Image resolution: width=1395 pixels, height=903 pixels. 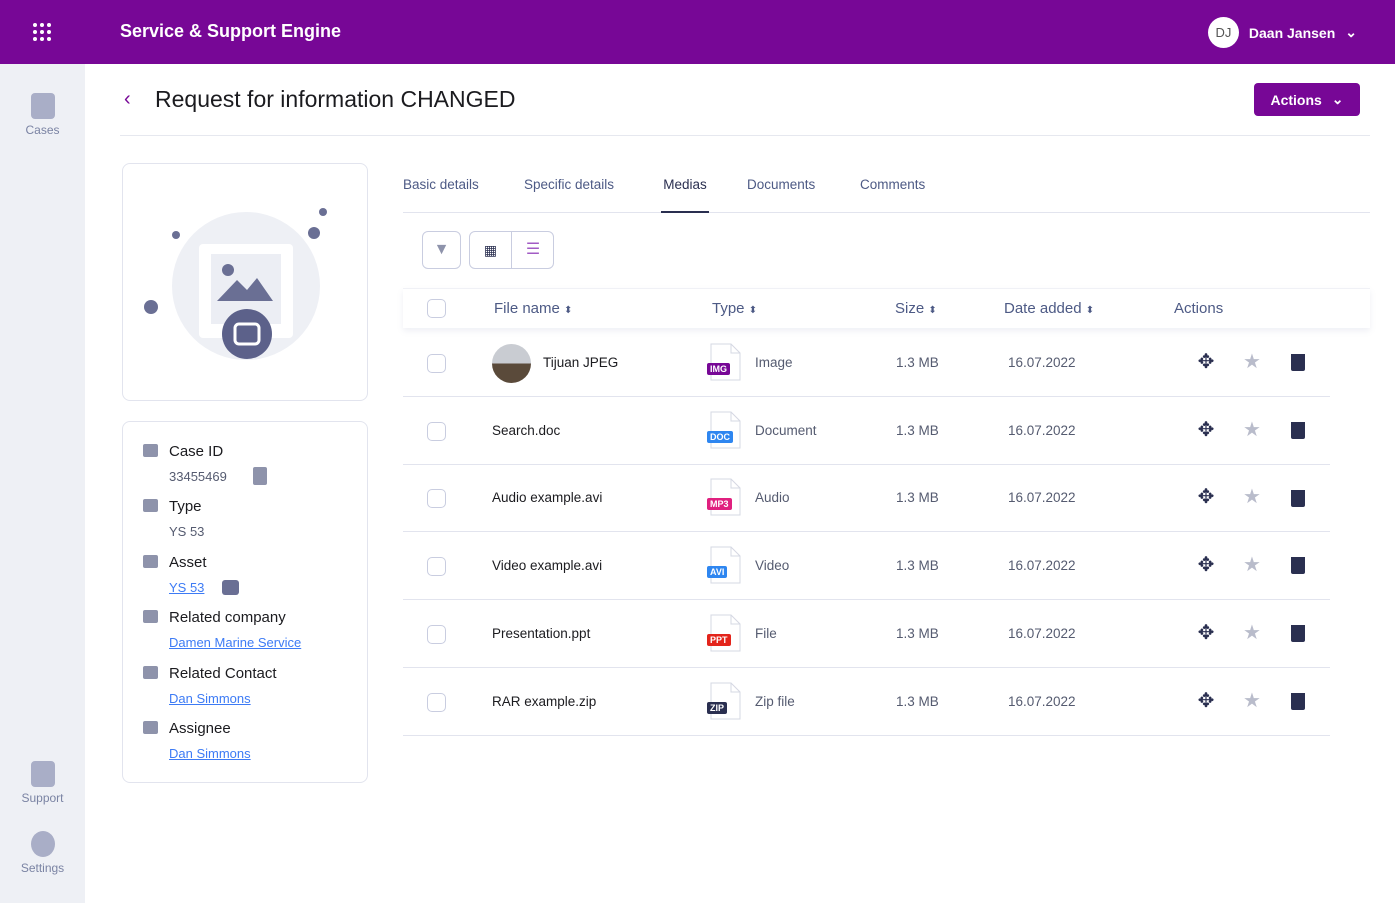 I want to click on file-name: Video example.avi, so click(x=547, y=565).